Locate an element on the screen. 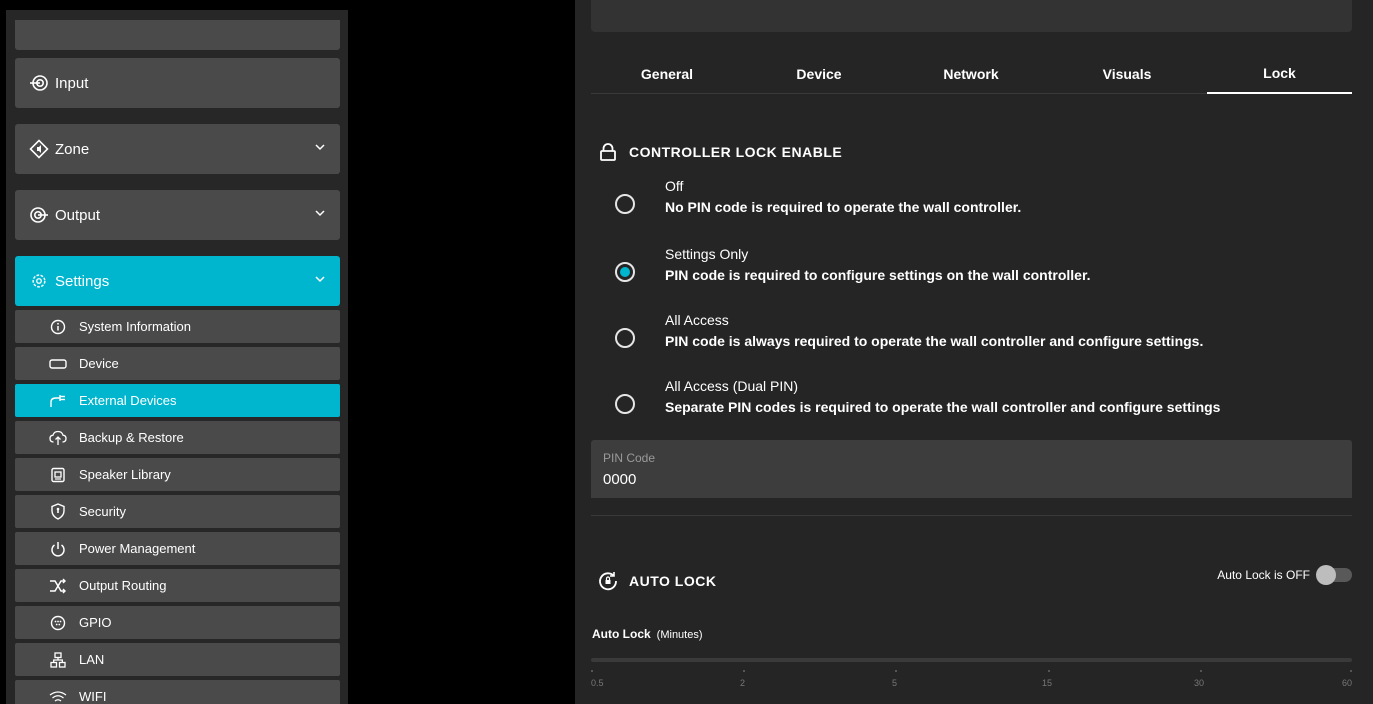  slider-tick-label: 5 is located at coordinates (895, 683).